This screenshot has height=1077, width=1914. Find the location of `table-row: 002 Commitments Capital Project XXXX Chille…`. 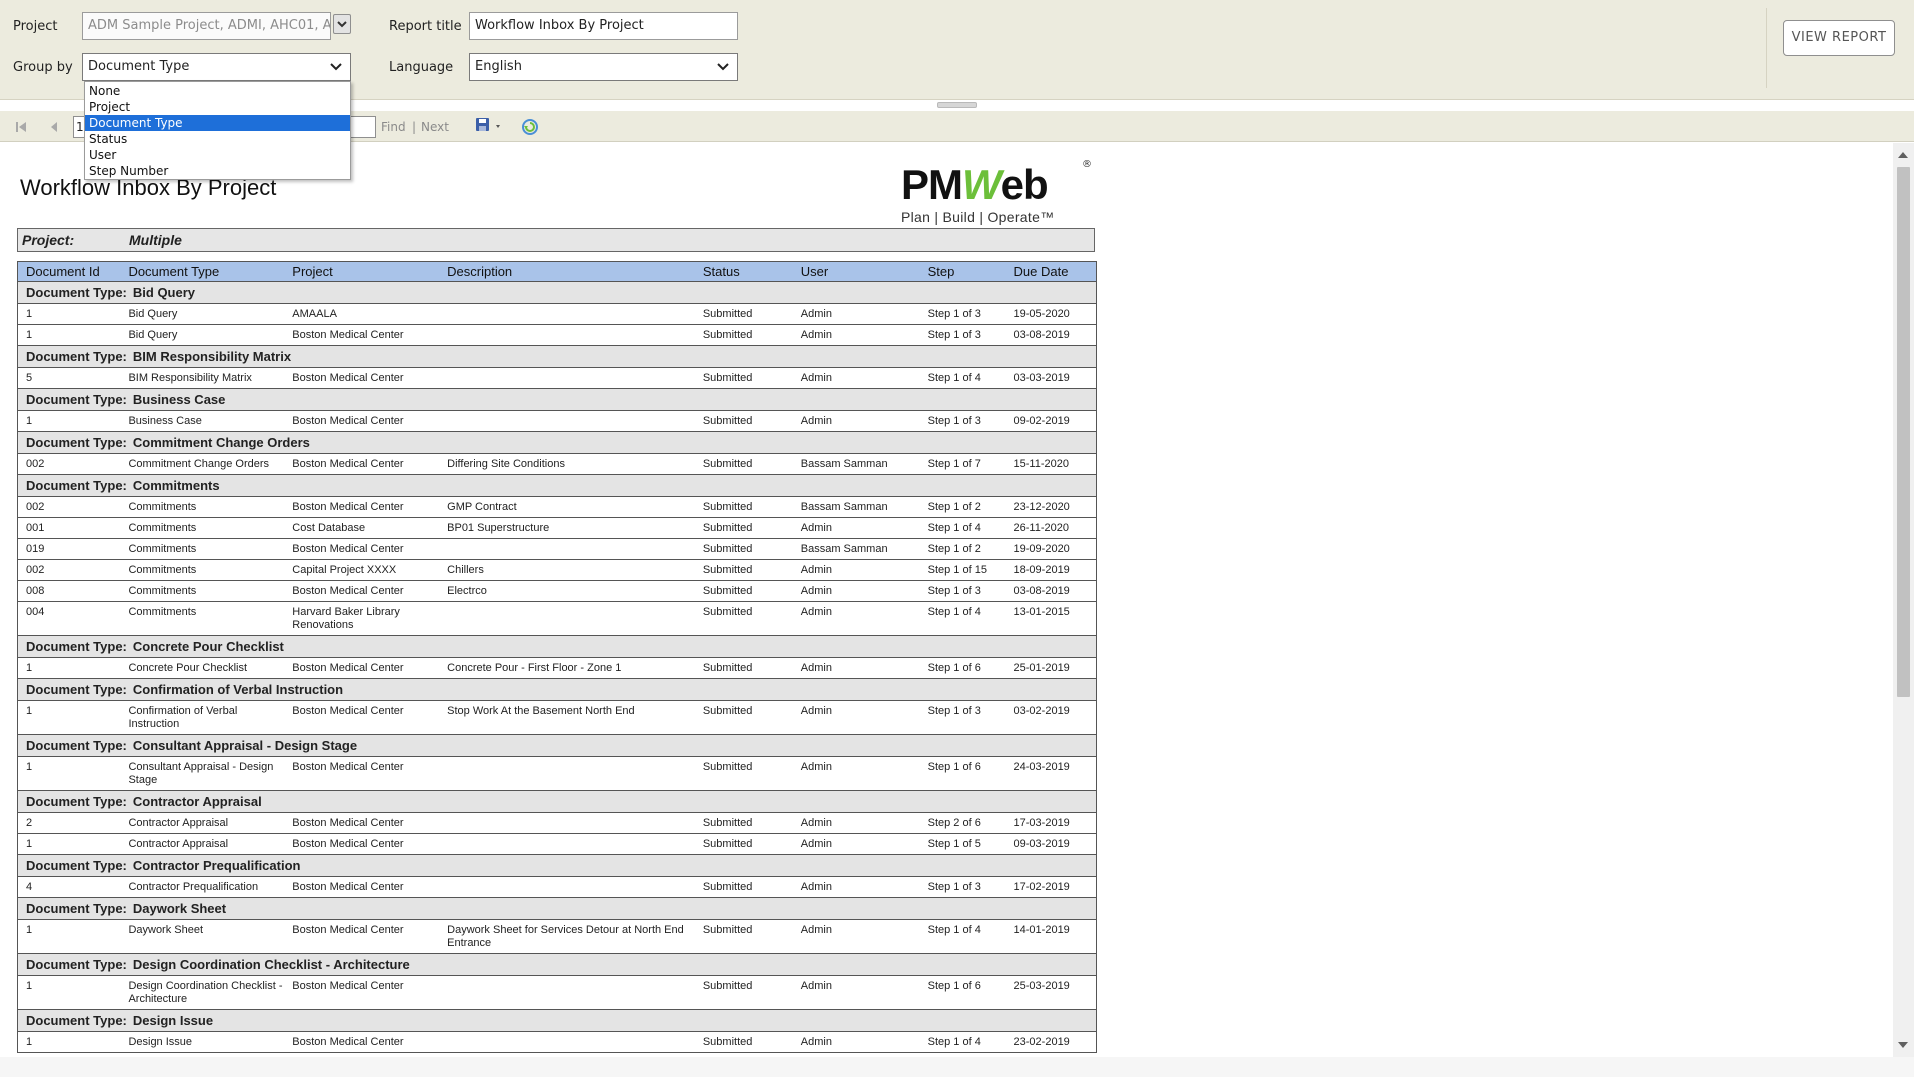

table-row: 002 Commitments Capital Project XXXX Chille… is located at coordinates (557, 570).